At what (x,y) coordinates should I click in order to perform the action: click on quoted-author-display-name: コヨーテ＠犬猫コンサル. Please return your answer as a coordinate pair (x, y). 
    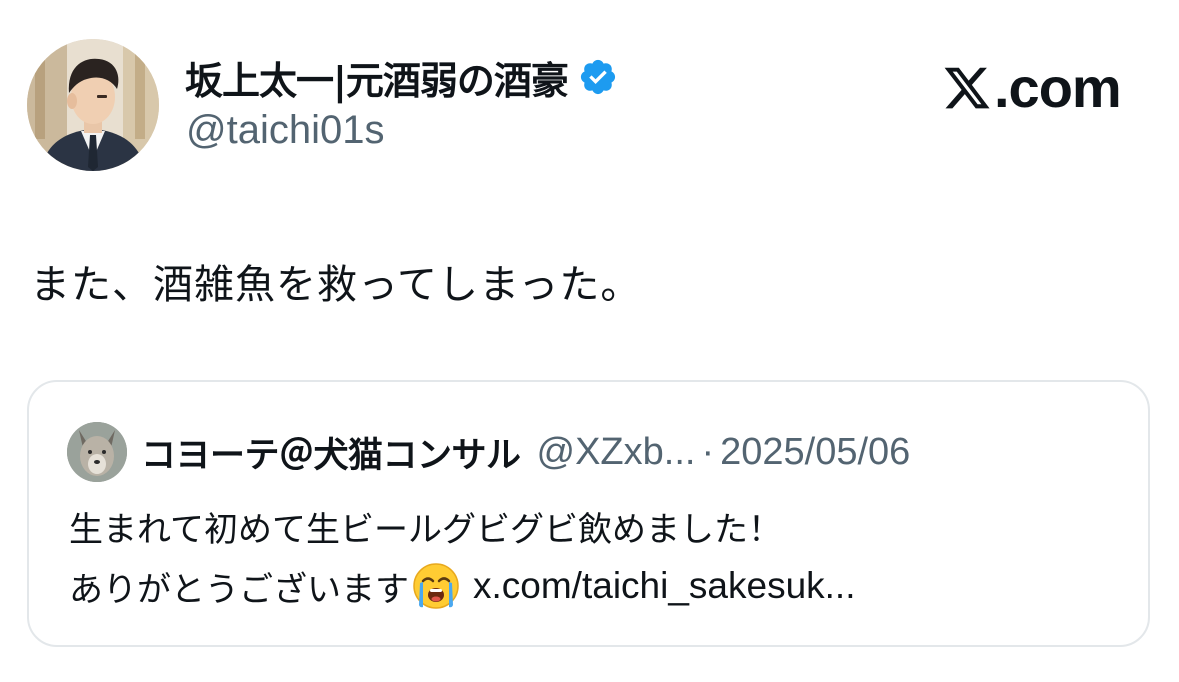
    Looking at the image, I should click on (331, 452).